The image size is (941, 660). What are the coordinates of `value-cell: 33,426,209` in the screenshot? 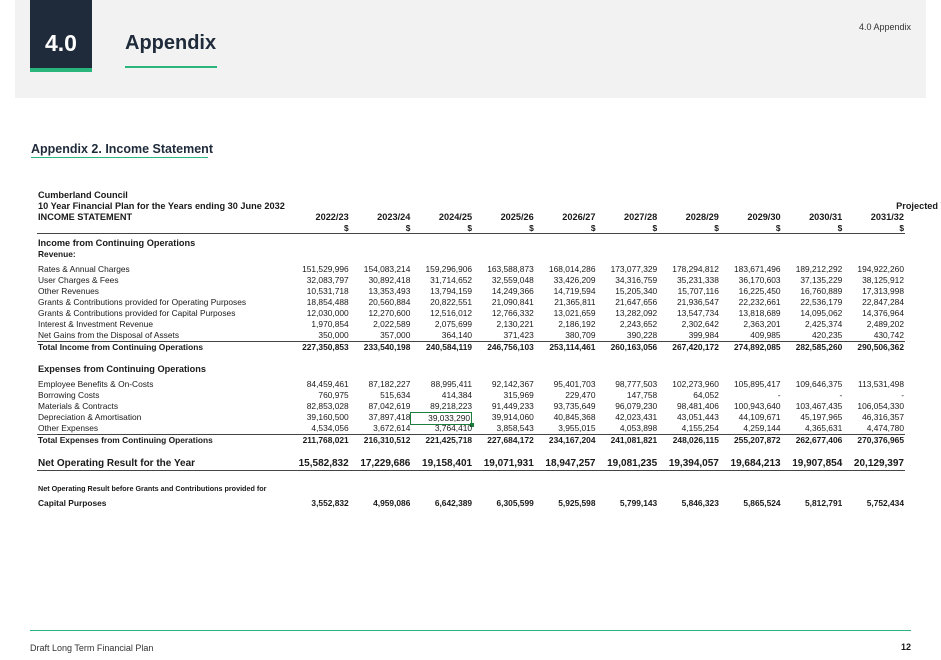 It's located at (565, 280).